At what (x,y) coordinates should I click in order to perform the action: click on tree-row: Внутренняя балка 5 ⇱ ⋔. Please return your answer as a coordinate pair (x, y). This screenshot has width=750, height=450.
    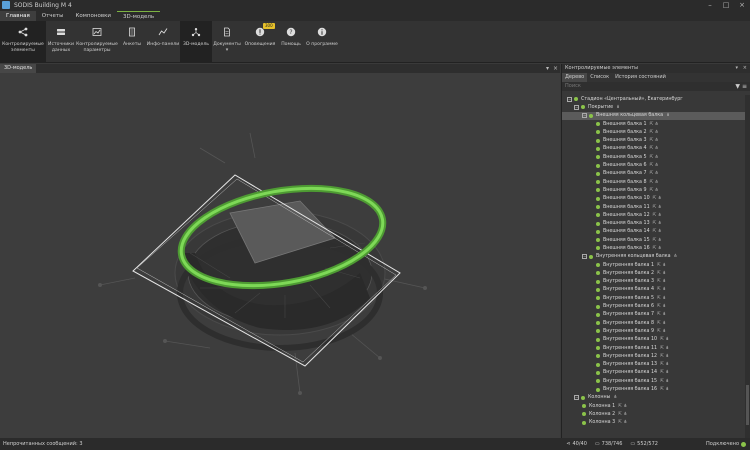
    Looking at the image, I should click on (654, 298).